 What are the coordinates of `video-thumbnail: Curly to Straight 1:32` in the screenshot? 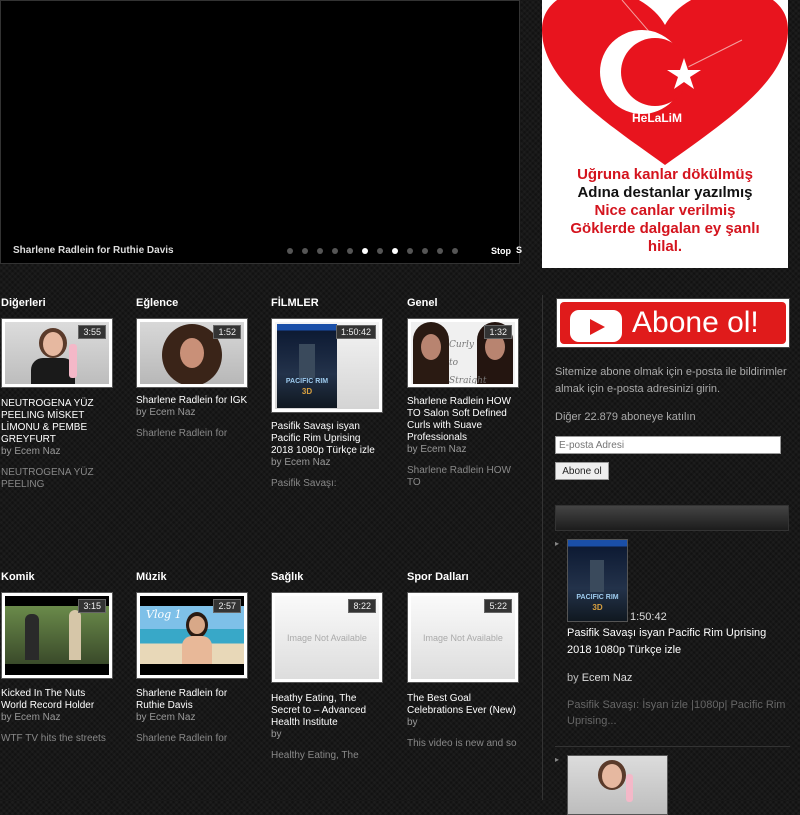 It's located at (463, 353).